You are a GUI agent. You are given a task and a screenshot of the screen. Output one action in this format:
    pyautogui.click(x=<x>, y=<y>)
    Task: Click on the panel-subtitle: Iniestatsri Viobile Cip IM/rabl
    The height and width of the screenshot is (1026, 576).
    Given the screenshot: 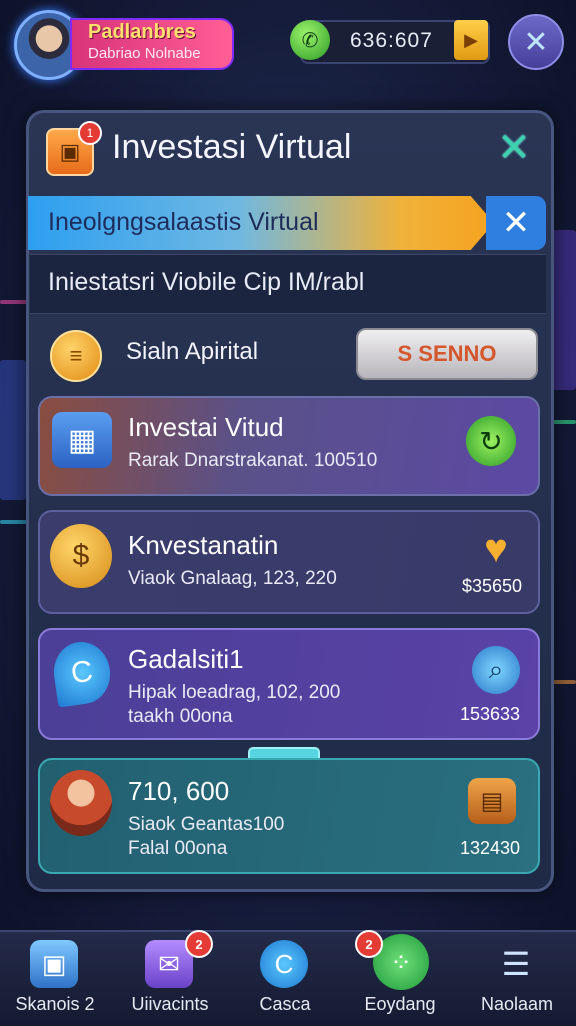 What is the action you would take?
    pyautogui.click(x=206, y=282)
    